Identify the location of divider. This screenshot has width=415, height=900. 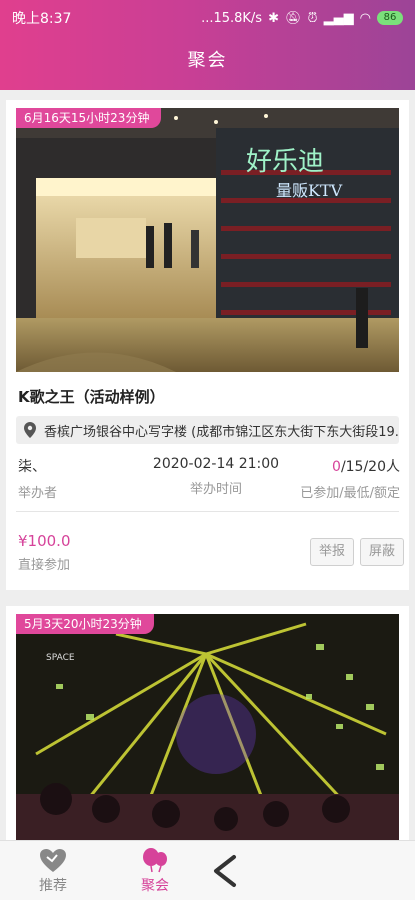
(207, 511).